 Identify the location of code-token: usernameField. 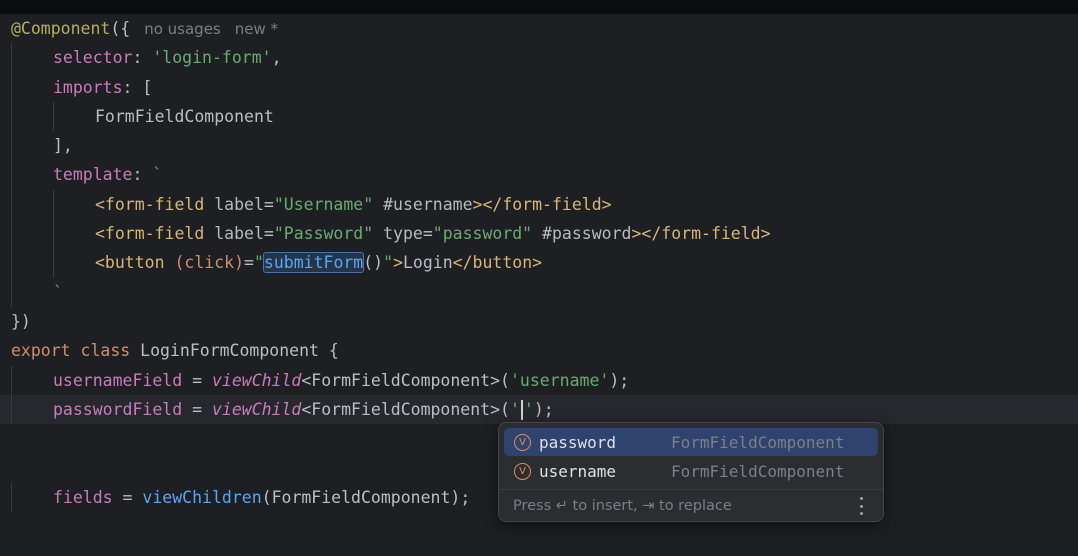
(118, 380).